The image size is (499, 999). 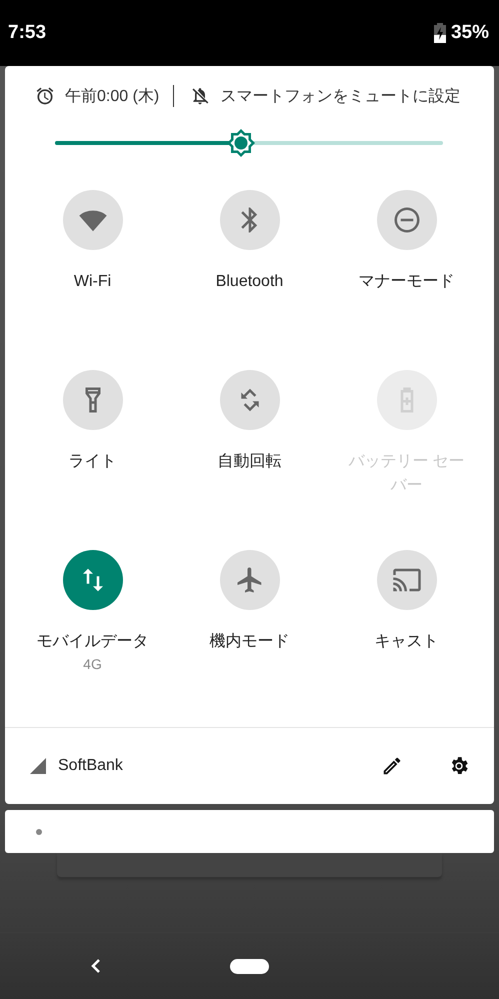 What do you see at coordinates (93, 282) in the screenshot?
I see `tile-label: Wi-Fi` at bounding box center [93, 282].